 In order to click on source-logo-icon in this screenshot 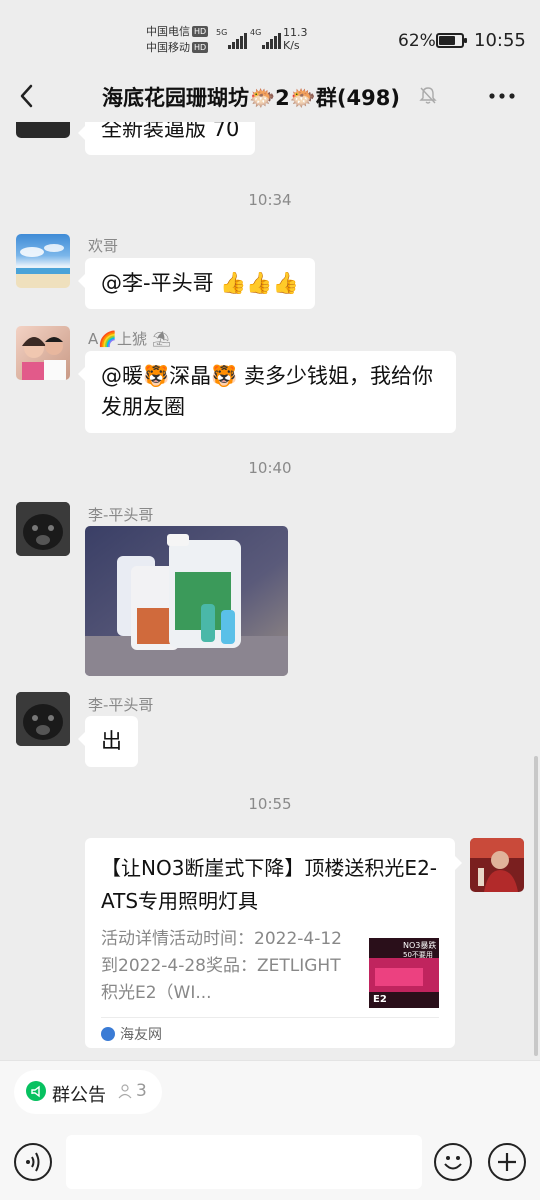, I will do `click(108, 1034)`.